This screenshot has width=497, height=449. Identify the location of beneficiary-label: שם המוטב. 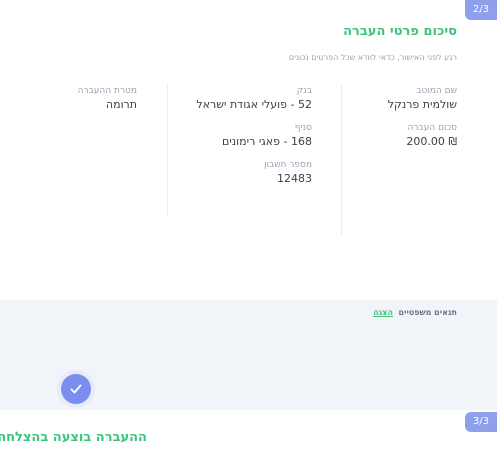
(436, 91).